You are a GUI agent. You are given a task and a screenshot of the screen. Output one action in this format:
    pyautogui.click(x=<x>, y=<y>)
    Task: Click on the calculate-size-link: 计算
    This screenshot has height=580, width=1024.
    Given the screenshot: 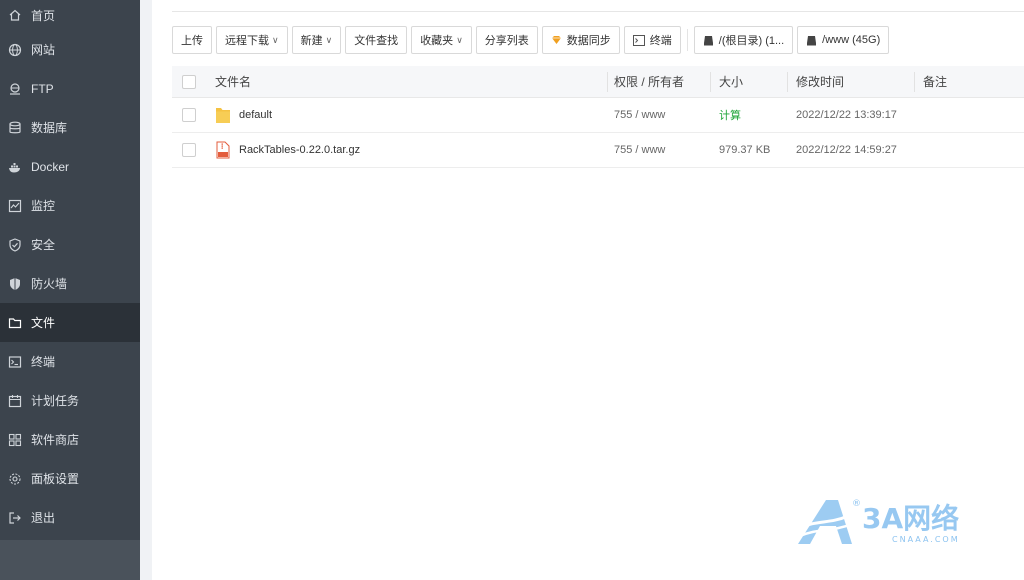 What is the action you would take?
    pyautogui.click(x=730, y=115)
    